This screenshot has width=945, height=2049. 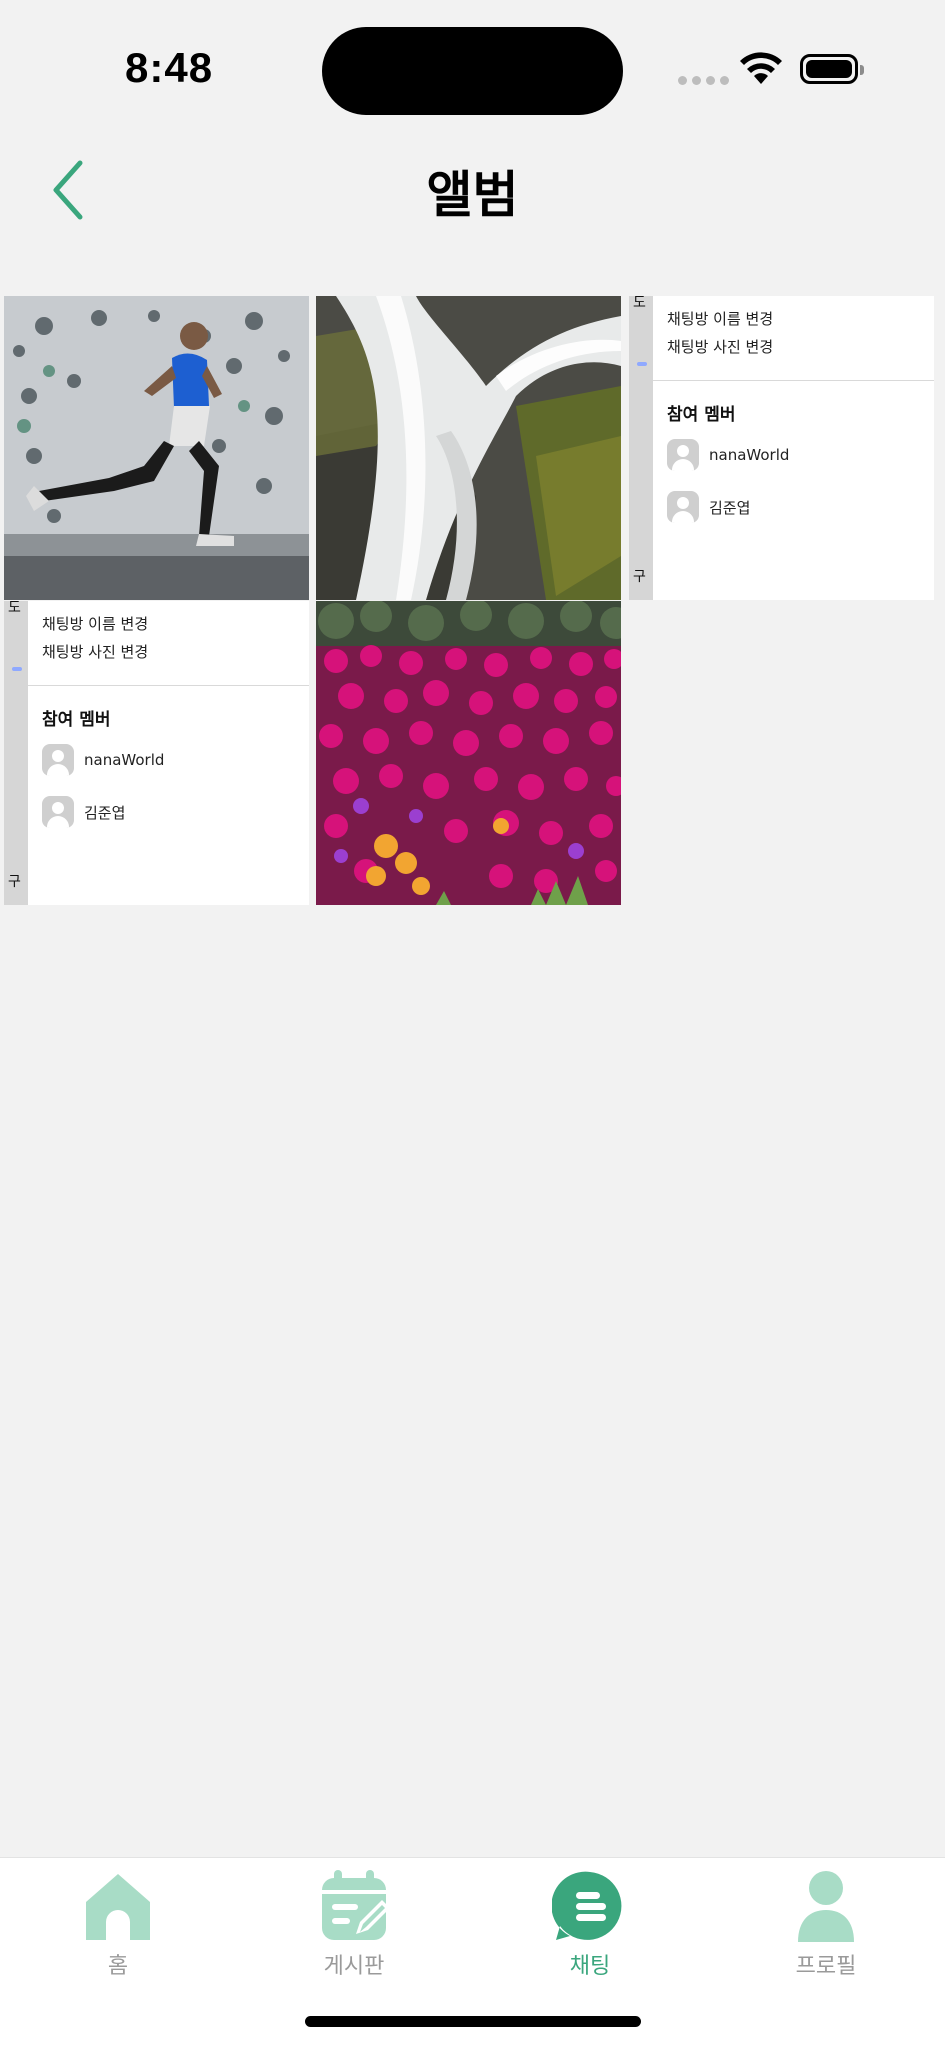 I want to click on album-photo-flowers, so click(x=468, y=753).